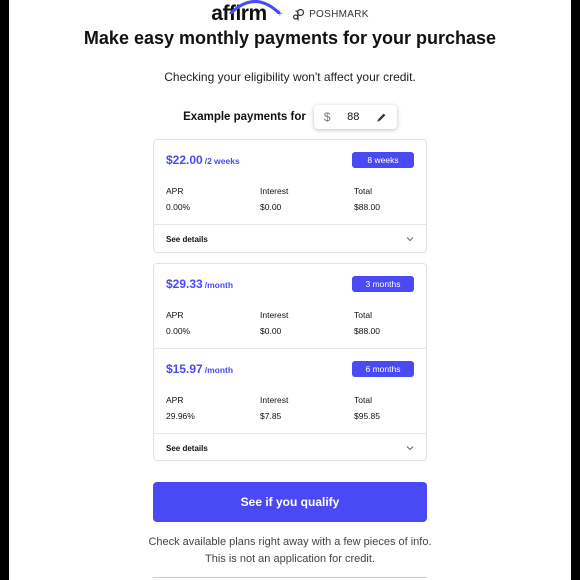 Image resolution: width=580 pixels, height=580 pixels. Describe the element at coordinates (184, 160) in the screenshot. I see `plan-price: $22.00` at that location.